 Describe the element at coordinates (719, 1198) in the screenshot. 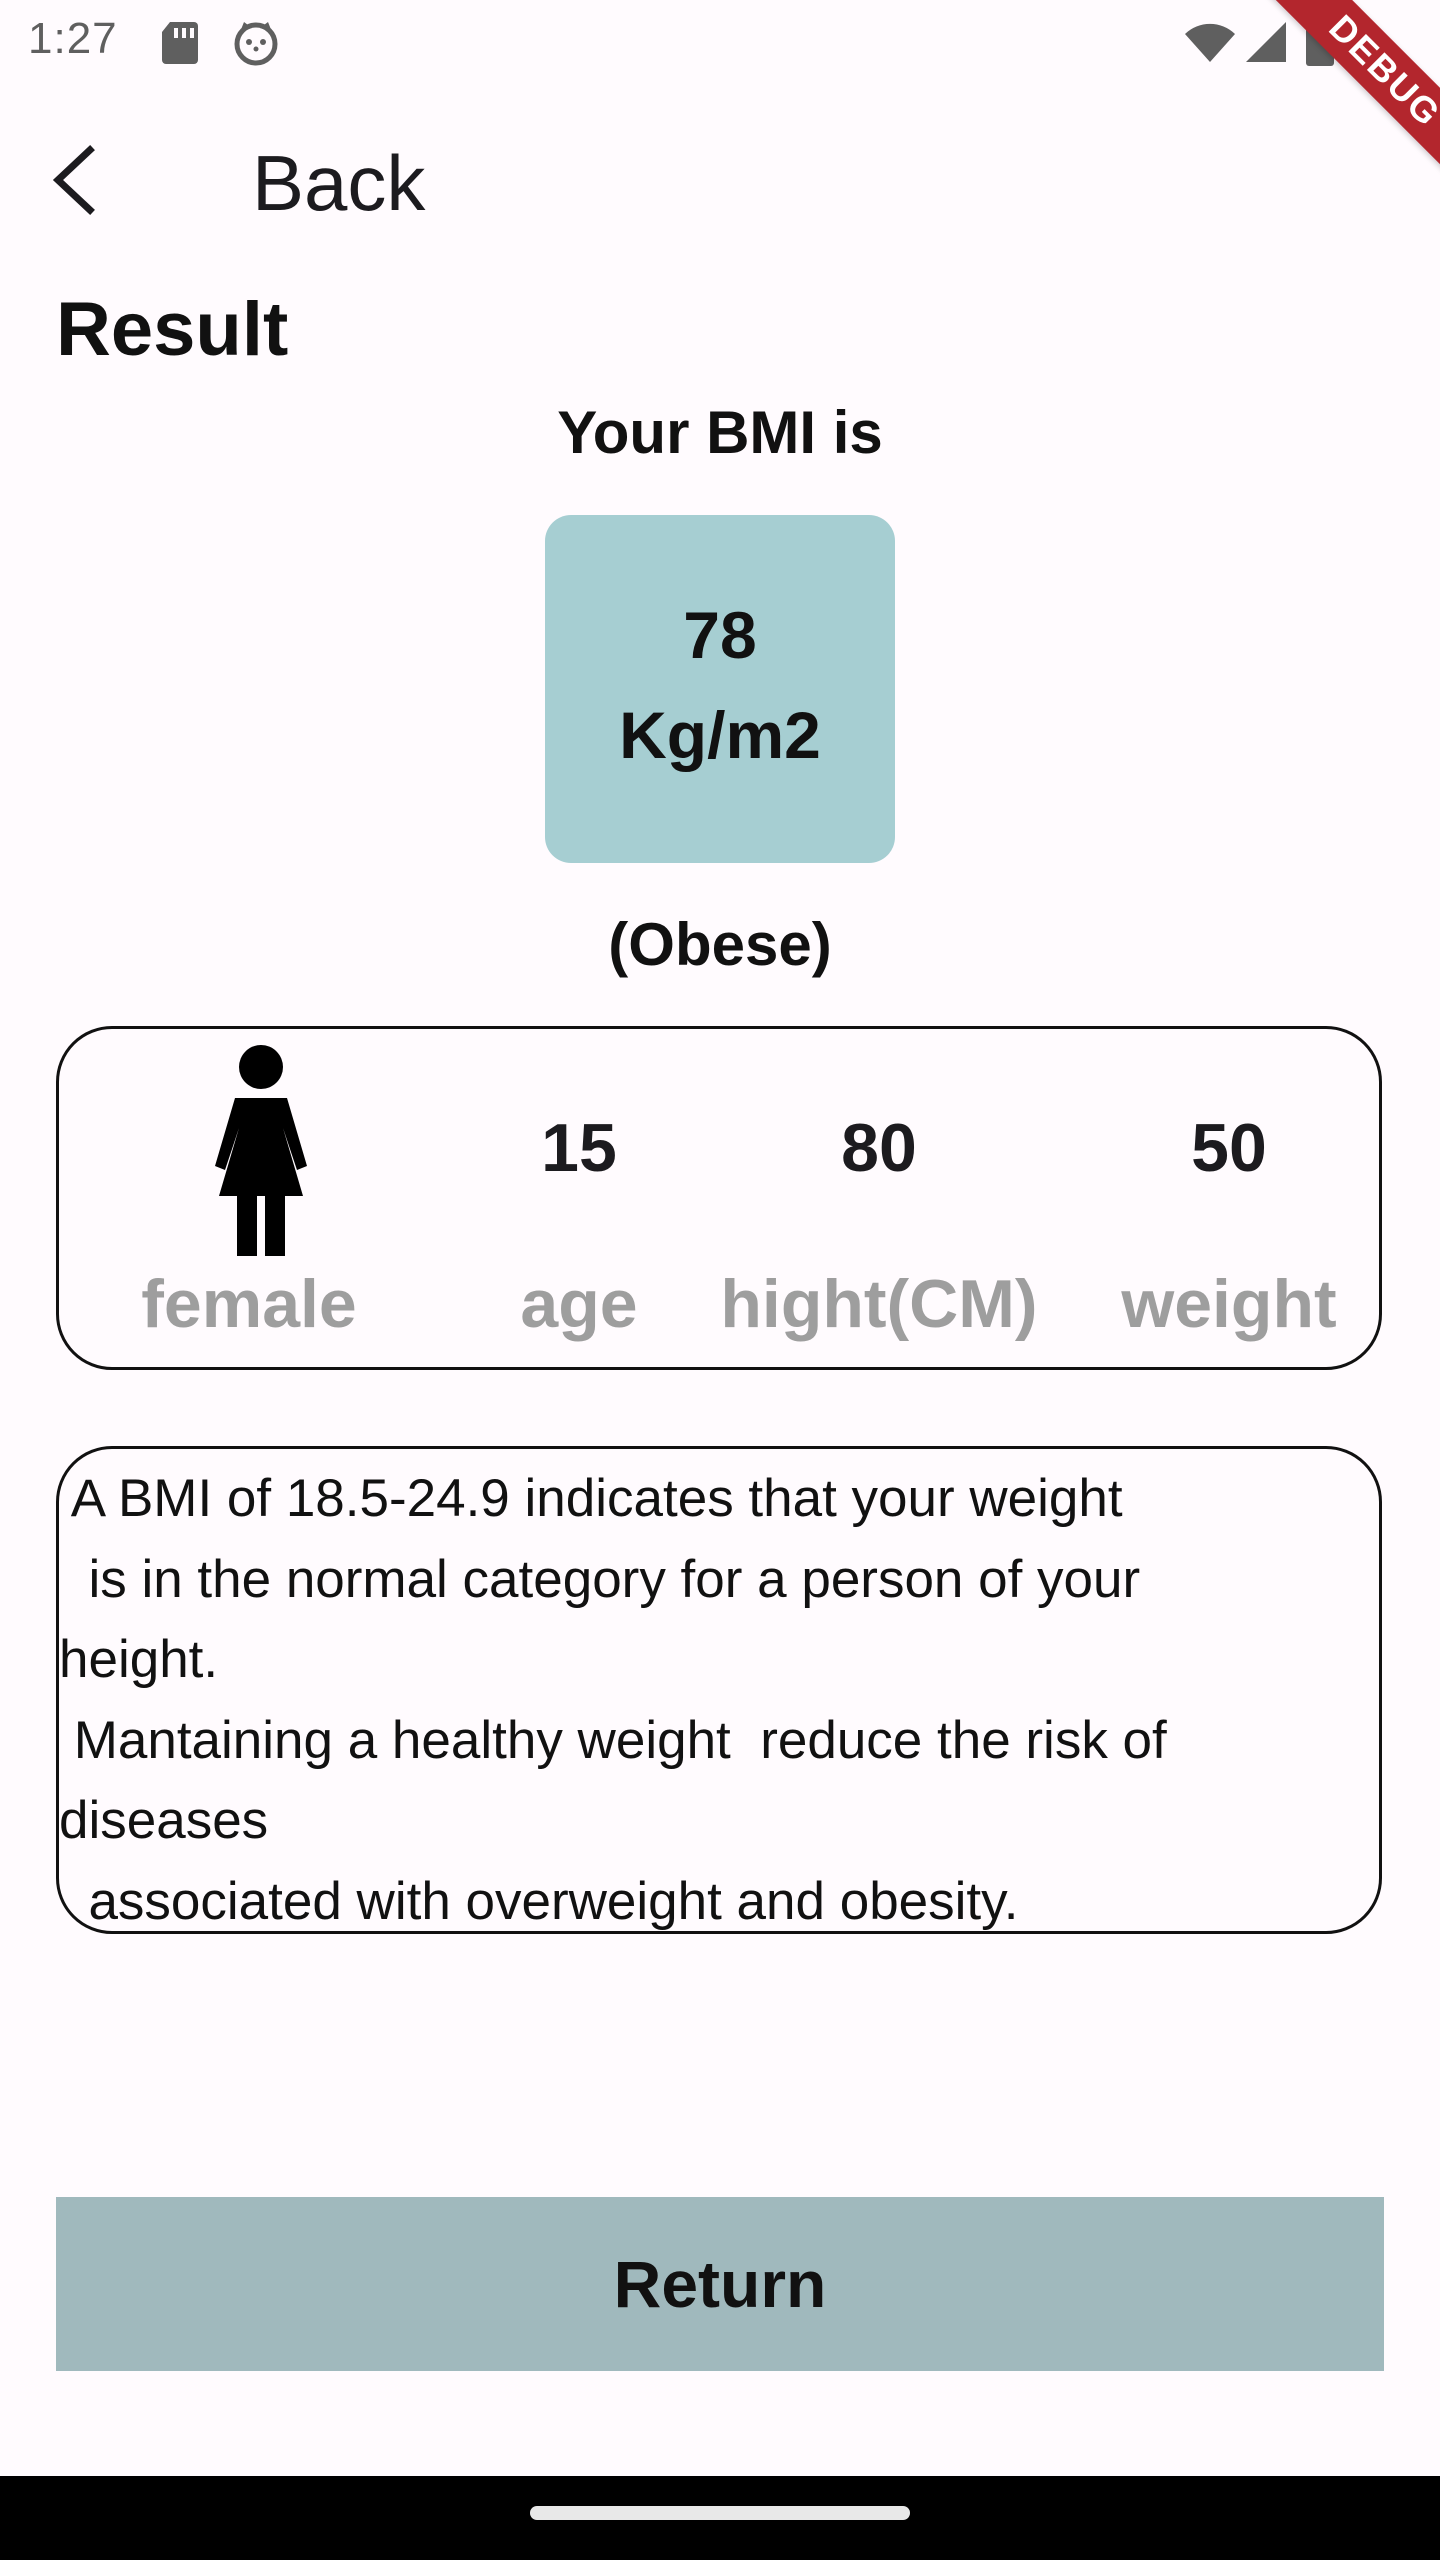

I see `user-info-card: female 15 age 80 hight(CM) 50 weight` at that location.